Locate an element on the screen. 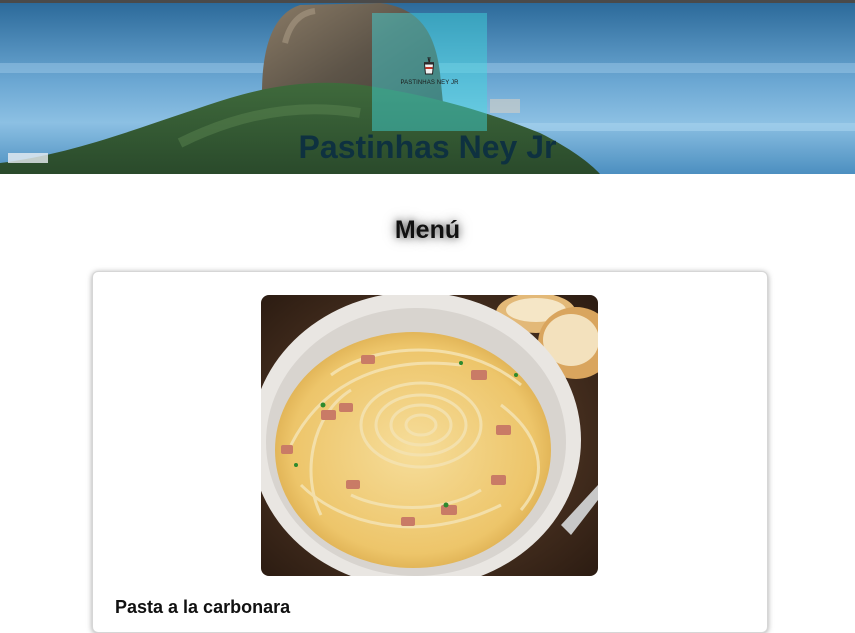 This screenshot has width=855, height=633. menu-heading: Menú is located at coordinates (427, 230).